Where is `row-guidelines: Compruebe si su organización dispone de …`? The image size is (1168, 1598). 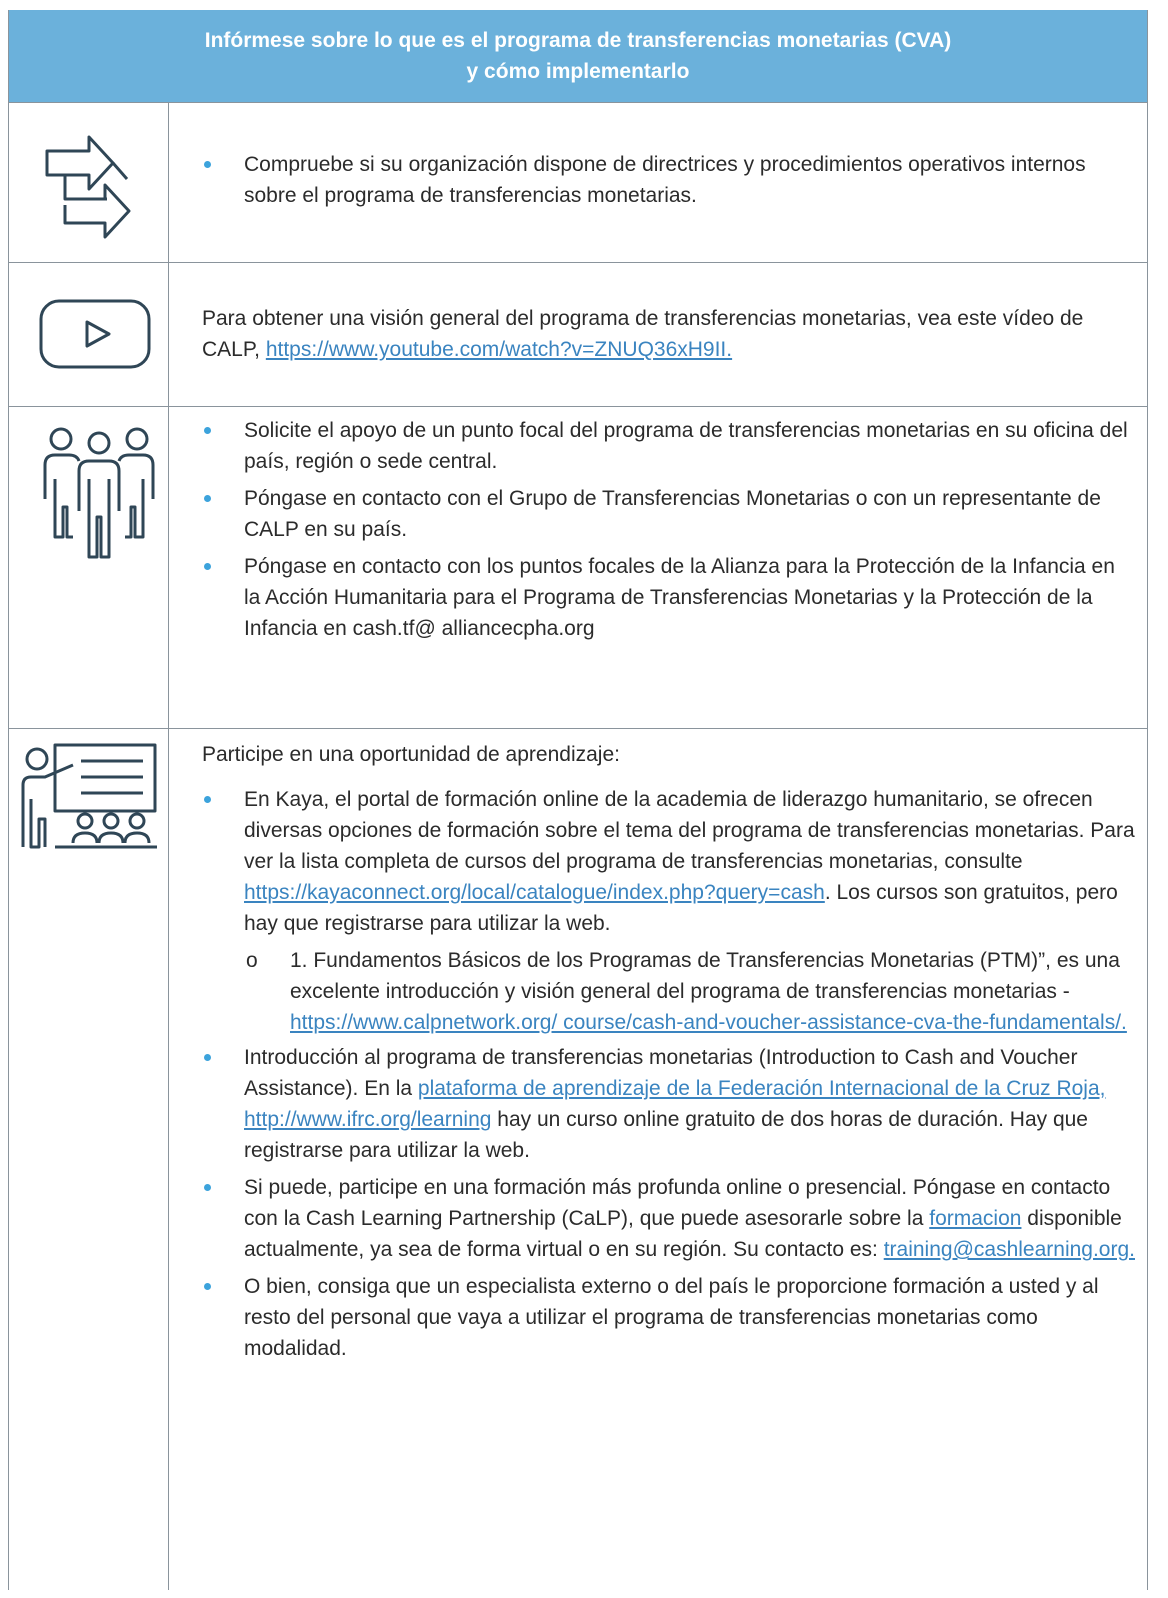 row-guidelines: Compruebe si su organización dispone de … is located at coordinates (578, 182).